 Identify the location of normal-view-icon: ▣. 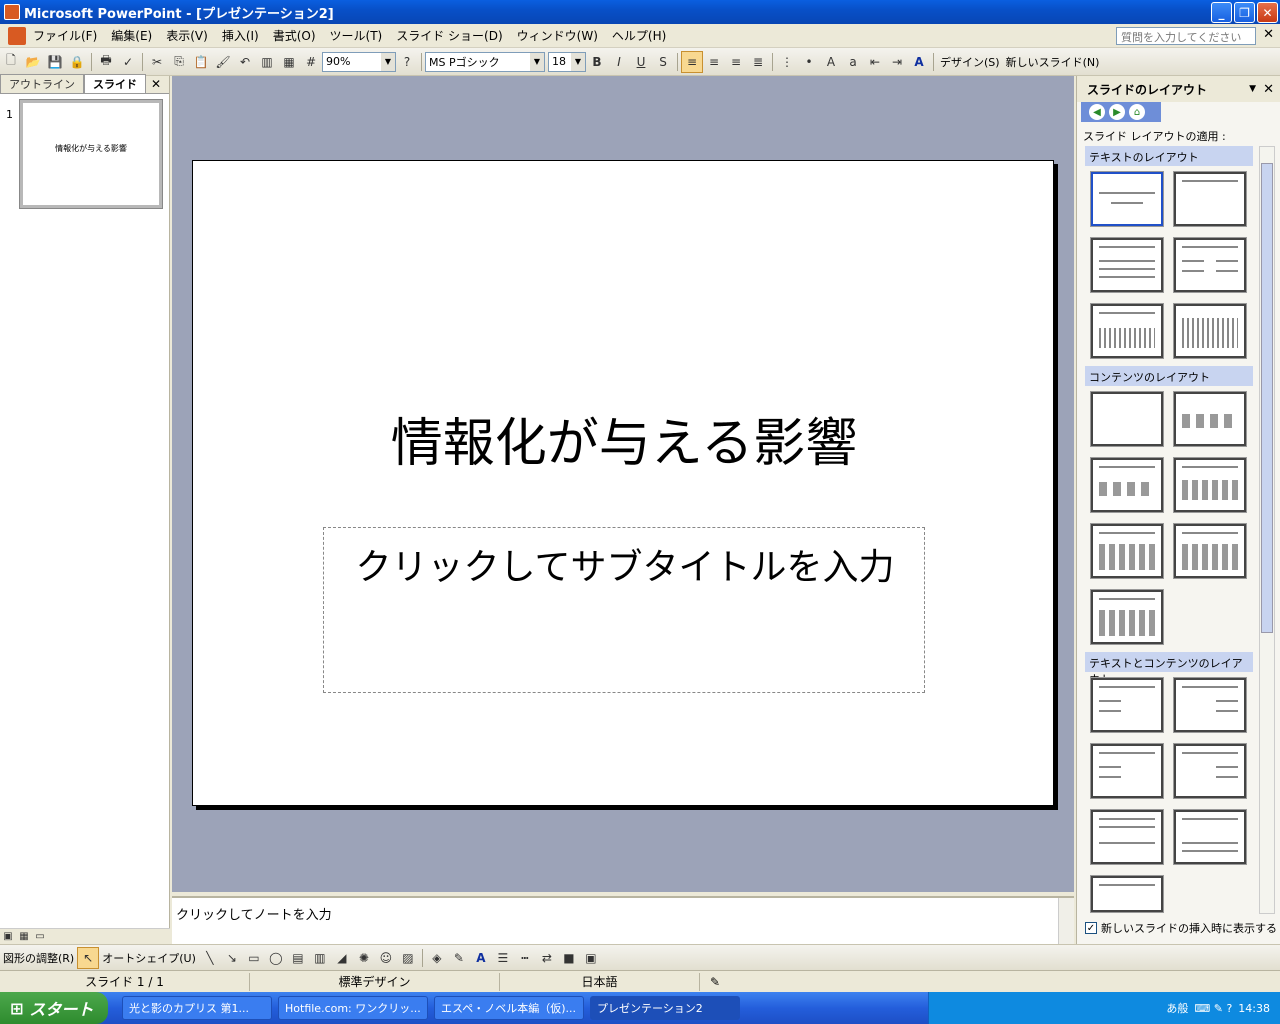
(8, 937).